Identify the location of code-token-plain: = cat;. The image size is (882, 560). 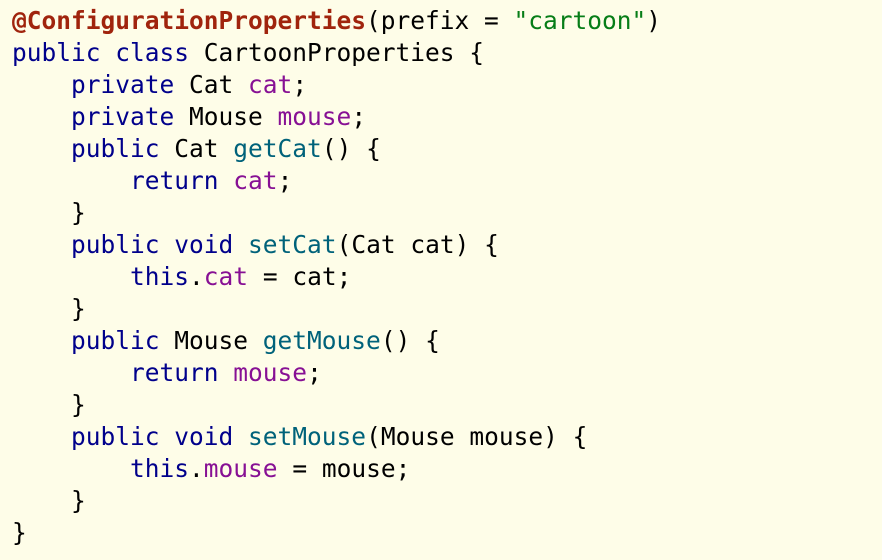
(300, 276).